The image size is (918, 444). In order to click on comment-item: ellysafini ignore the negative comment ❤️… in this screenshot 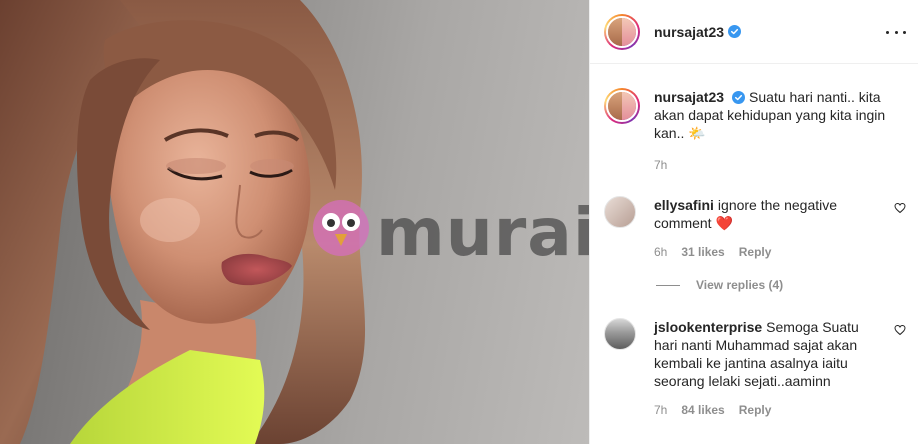, I will do `click(755, 228)`.